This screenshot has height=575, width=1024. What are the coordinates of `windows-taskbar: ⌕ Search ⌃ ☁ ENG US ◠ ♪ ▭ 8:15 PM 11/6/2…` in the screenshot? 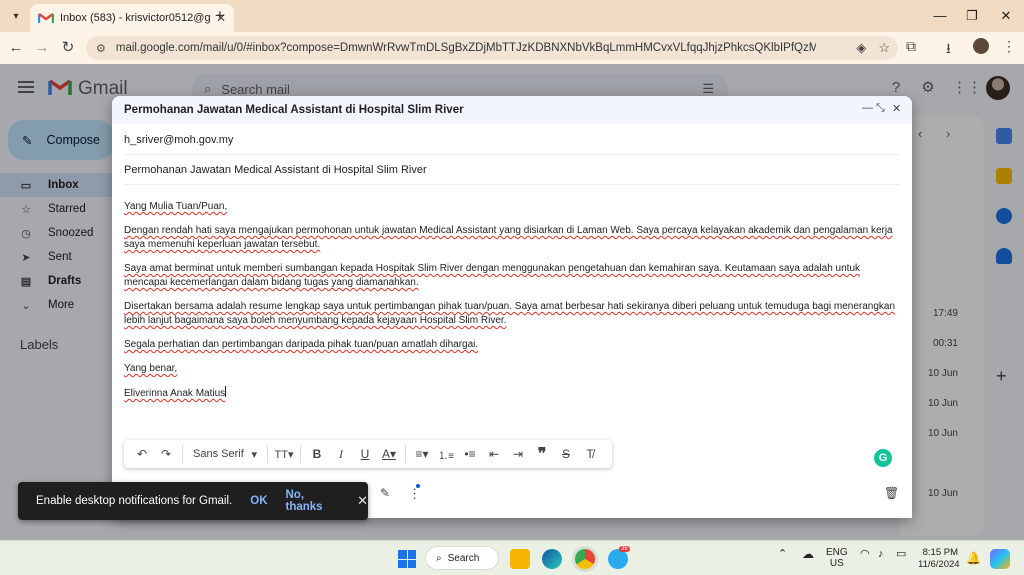 It's located at (512, 557).